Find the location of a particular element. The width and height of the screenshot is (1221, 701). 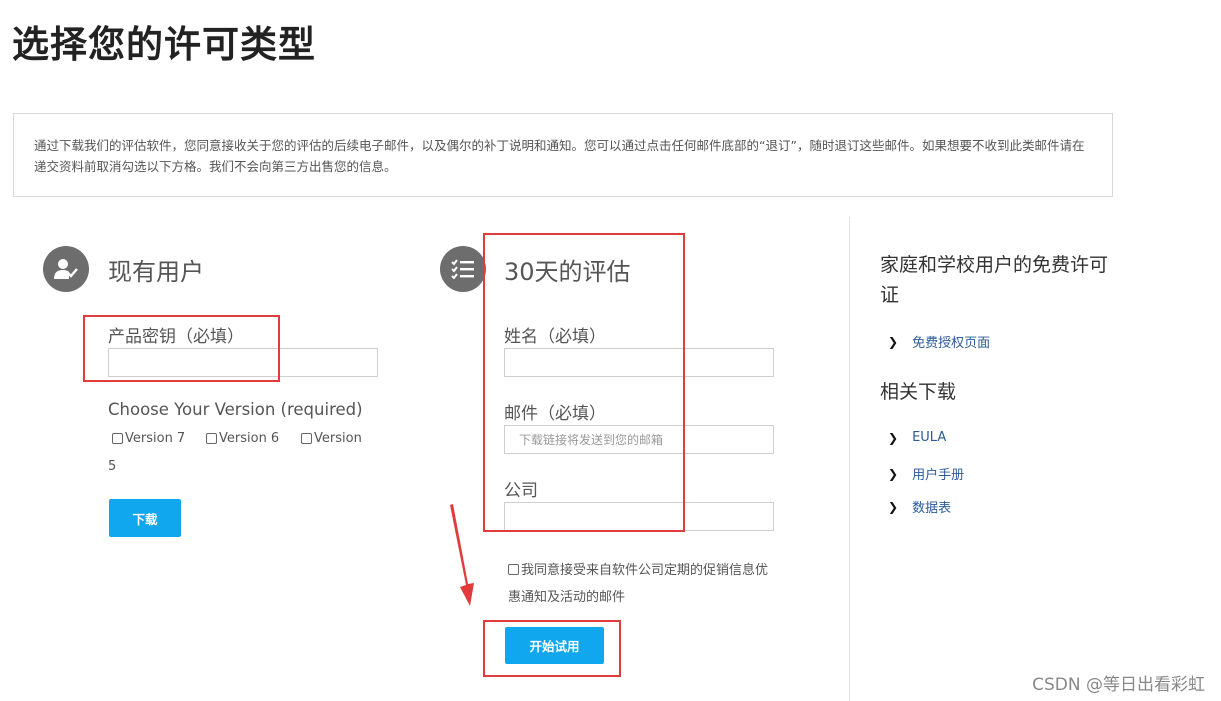

version-7-checkbox: Version 7 is located at coordinates (148, 438).